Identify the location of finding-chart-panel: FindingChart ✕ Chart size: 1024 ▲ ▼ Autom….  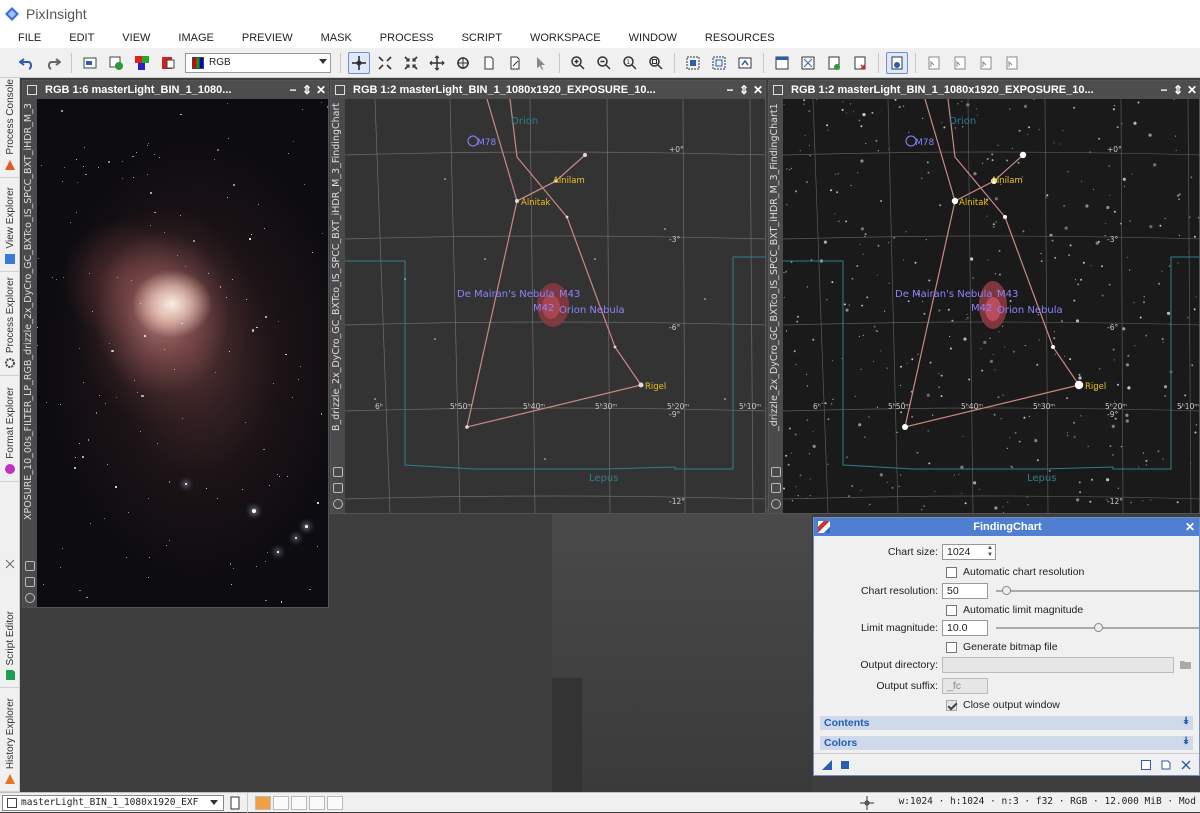
(1006, 646).